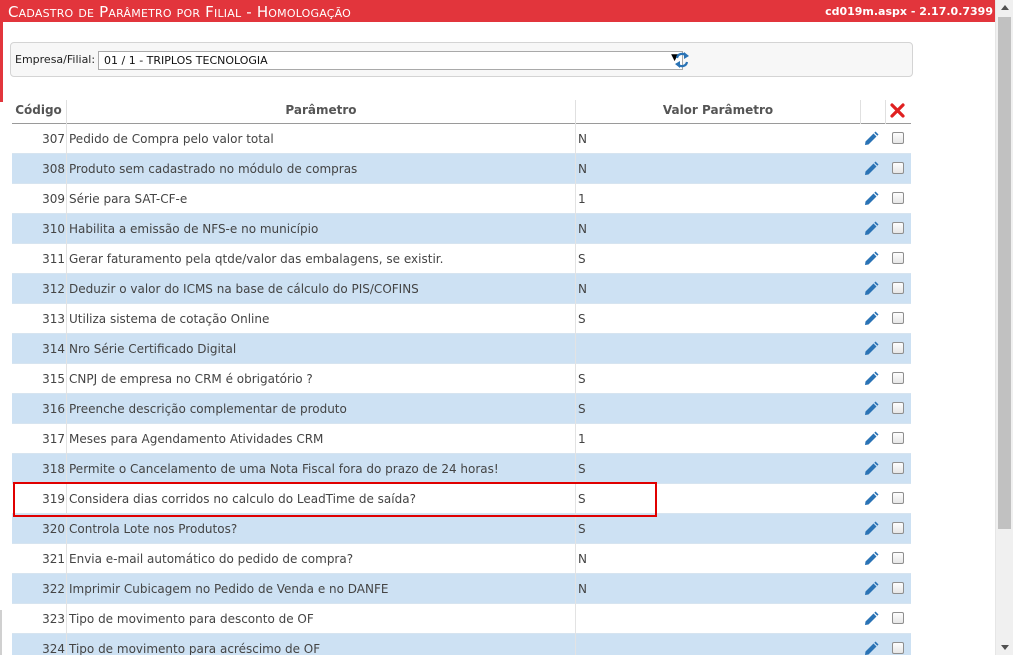  What do you see at coordinates (321, 111) in the screenshot?
I see `column-header-param: Parâmetro` at bounding box center [321, 111].